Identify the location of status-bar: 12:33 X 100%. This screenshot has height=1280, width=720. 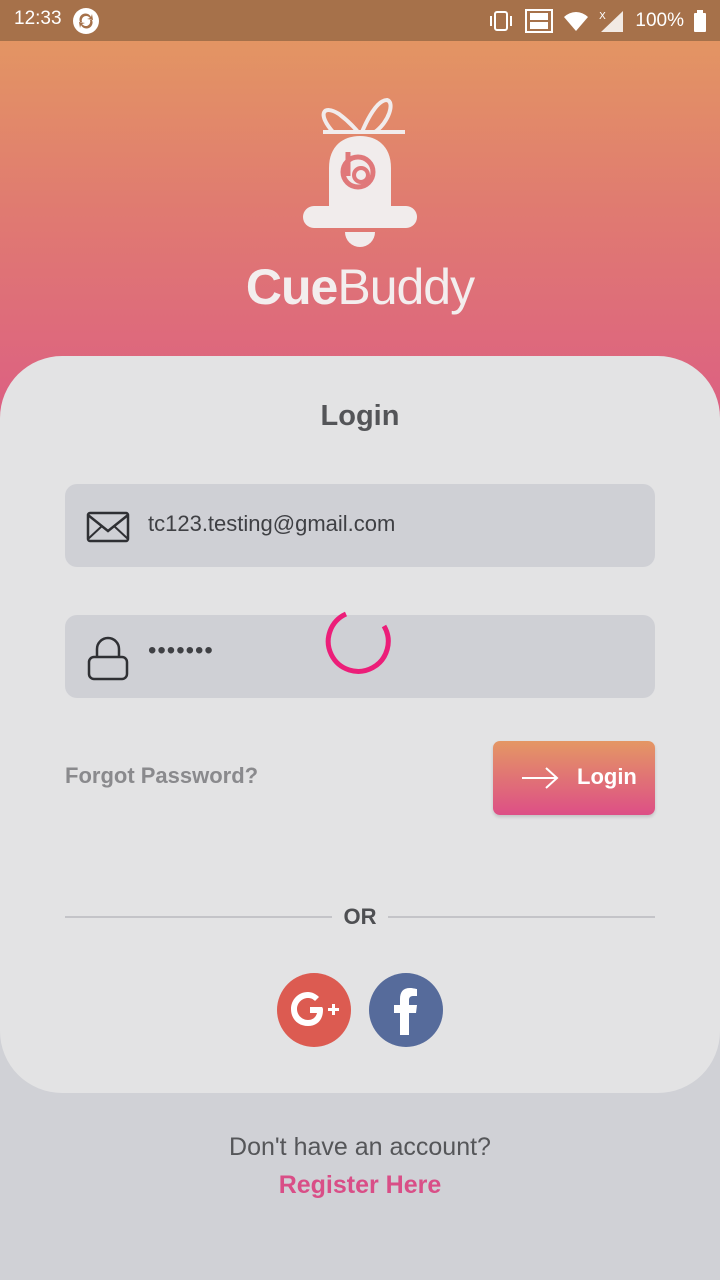
(360, 20).